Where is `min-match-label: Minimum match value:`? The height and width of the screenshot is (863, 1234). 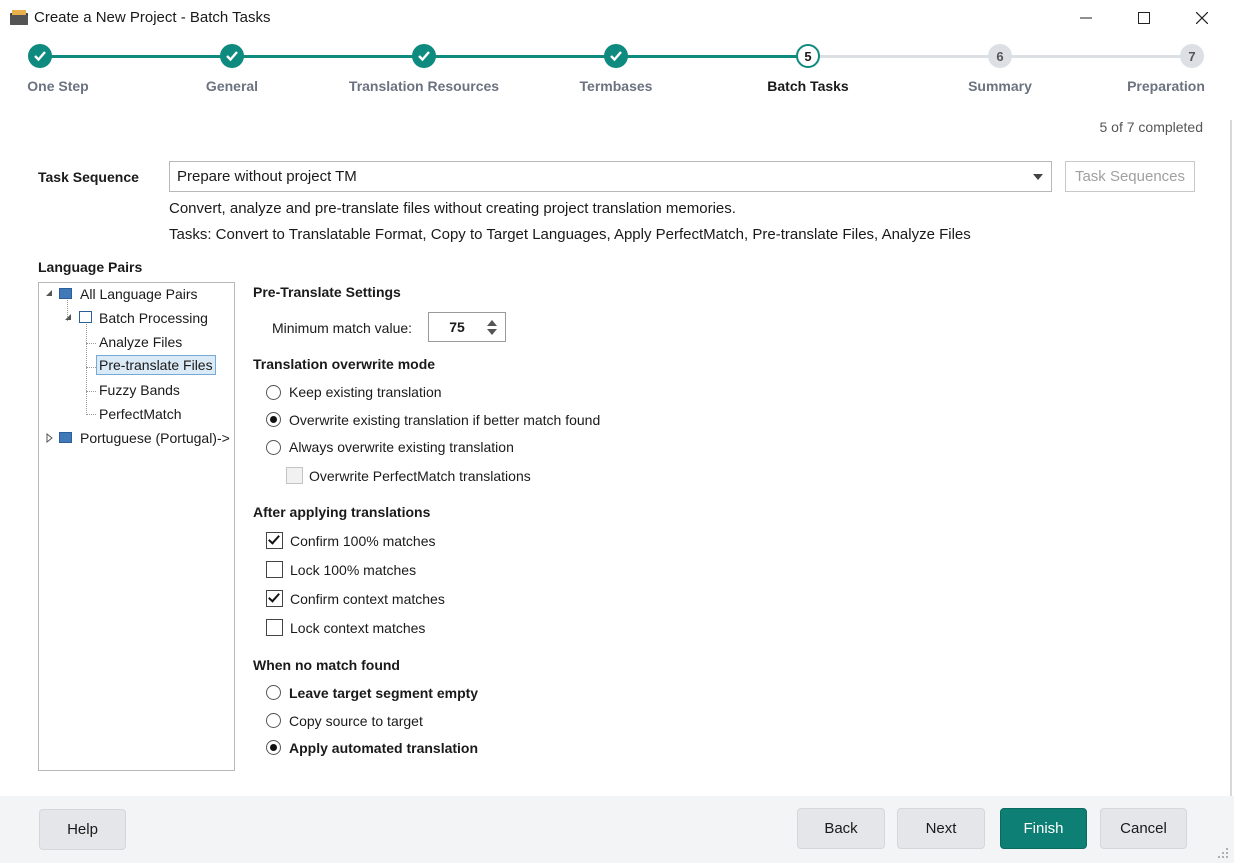 min-match-label: Minimum match value: is located at coordinates (342, 328).